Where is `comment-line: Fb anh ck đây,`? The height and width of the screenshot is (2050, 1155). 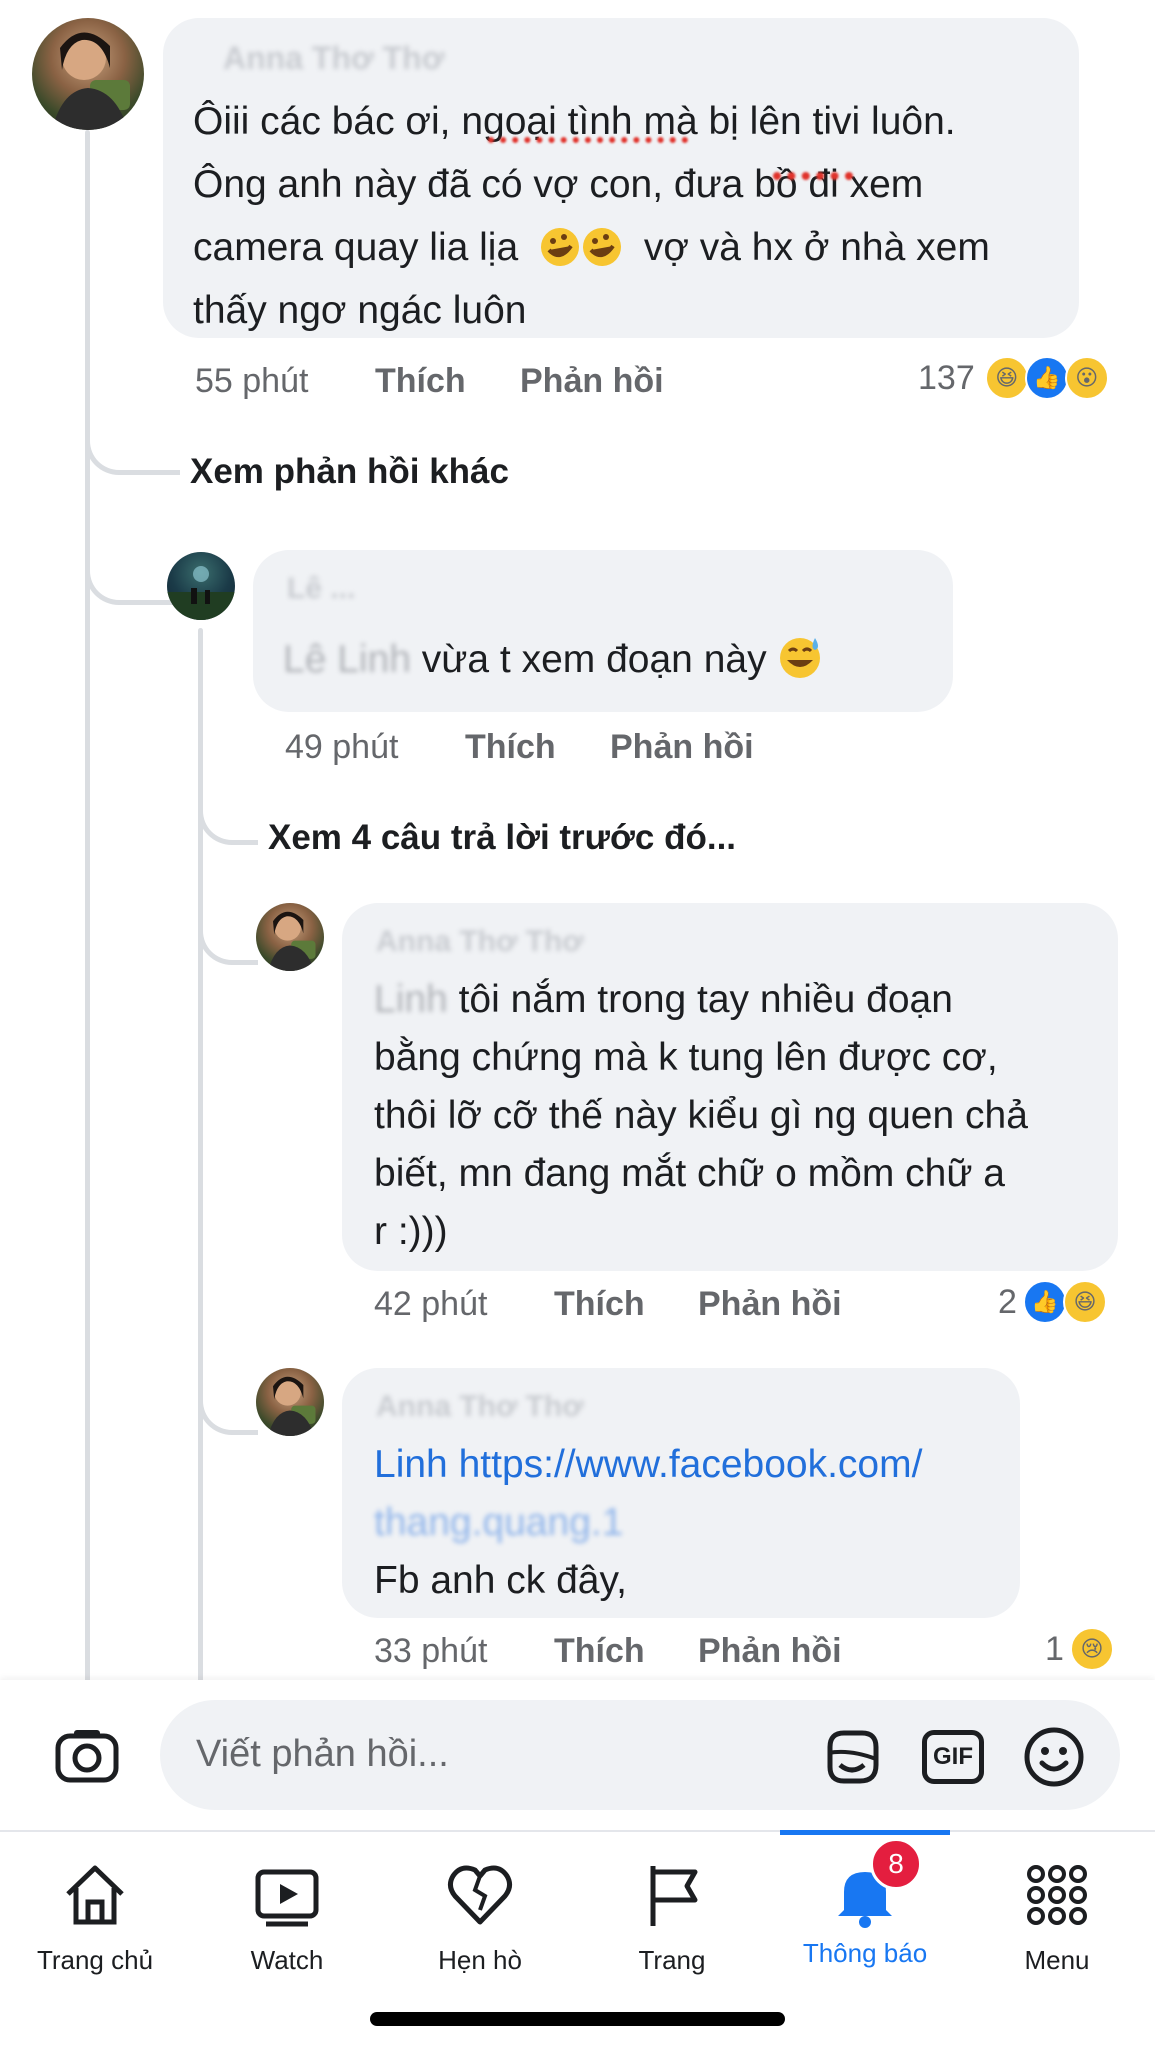
comment-line: Fb anh ck đây, is located at coordinates (500, 1580).